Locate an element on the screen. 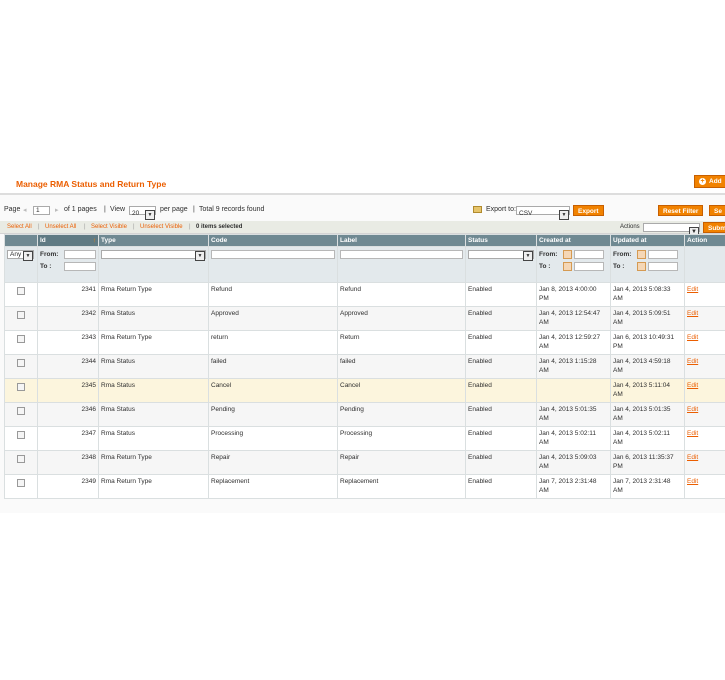 The image size is (725, 680). cell-code: Refund is located at coordinates (273, 294).